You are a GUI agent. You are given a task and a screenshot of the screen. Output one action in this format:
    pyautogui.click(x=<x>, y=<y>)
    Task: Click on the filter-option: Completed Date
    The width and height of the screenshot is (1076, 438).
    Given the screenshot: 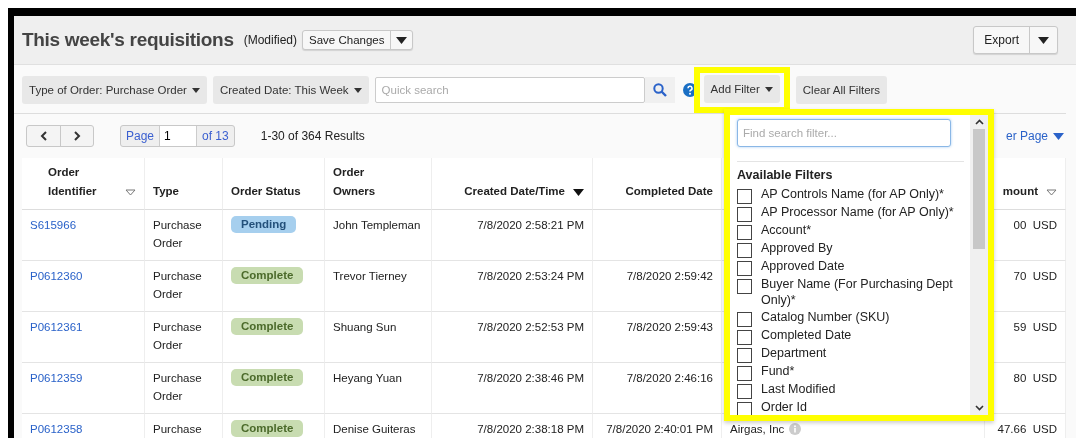 What is the action you would take?
    pyautogui.click(x=806, y=335)
    